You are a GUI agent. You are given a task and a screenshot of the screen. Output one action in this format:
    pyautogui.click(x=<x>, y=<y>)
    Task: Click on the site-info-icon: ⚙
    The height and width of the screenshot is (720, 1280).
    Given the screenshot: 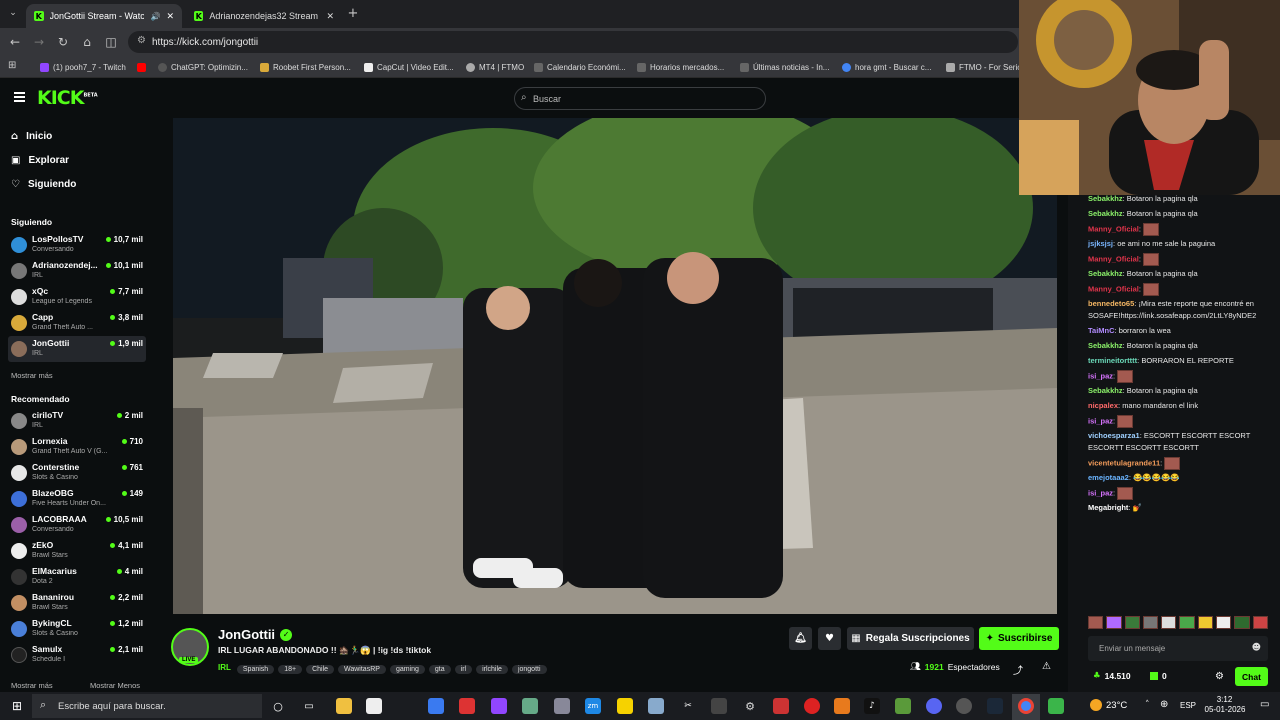 What is the action you would take?
    pyautogui.click(x=141, y=40)
    